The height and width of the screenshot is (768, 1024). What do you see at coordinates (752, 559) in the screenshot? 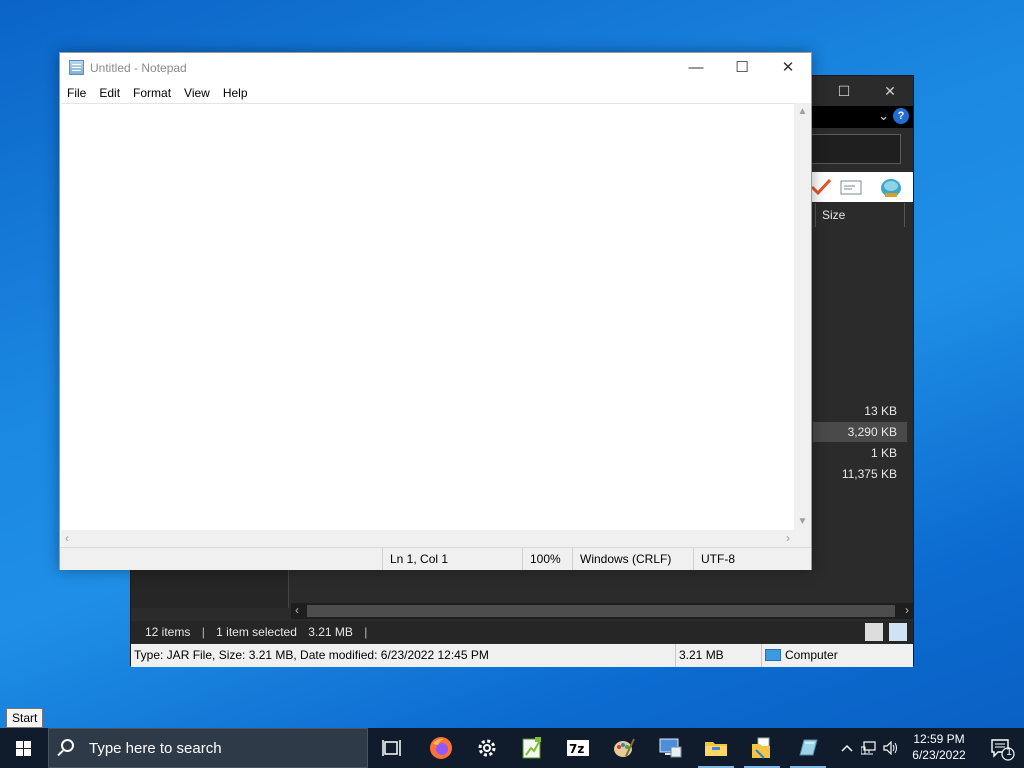
I see `encoding: UTF-8` at bounding box center [752, 559].